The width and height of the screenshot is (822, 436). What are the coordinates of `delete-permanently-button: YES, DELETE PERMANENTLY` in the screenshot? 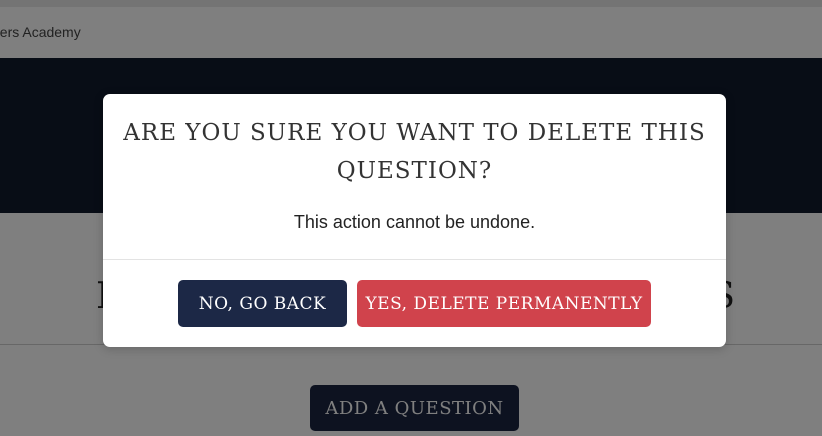 It's located at (504, 303).